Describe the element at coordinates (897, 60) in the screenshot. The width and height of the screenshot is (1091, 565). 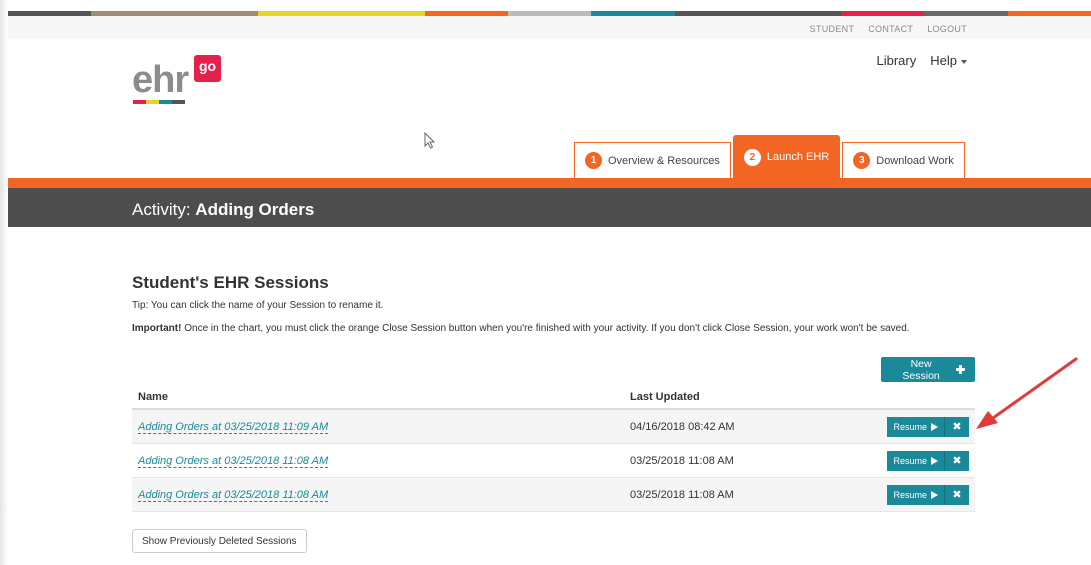
I see `library-link: Library` at that location.